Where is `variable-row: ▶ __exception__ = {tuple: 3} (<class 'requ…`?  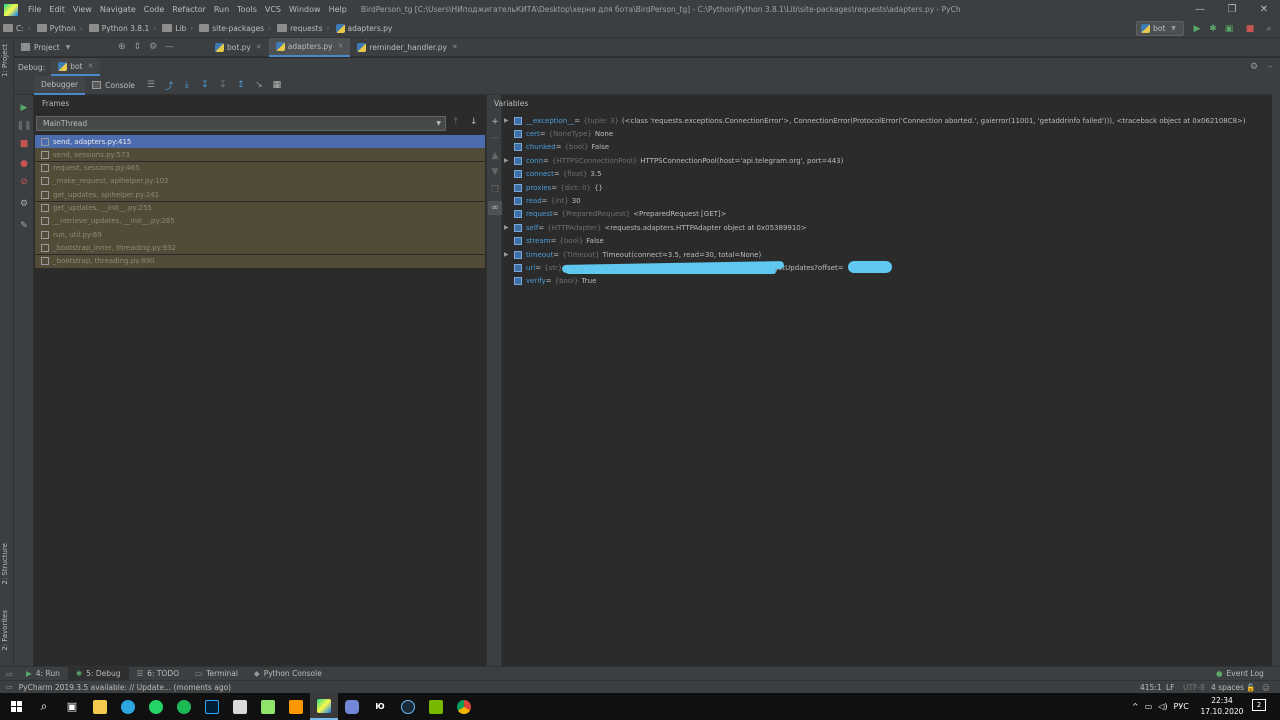
variable-row: ▶ __exception__ = {tuple: 3} (<class 'requ… is located at coordinates (875, 120).